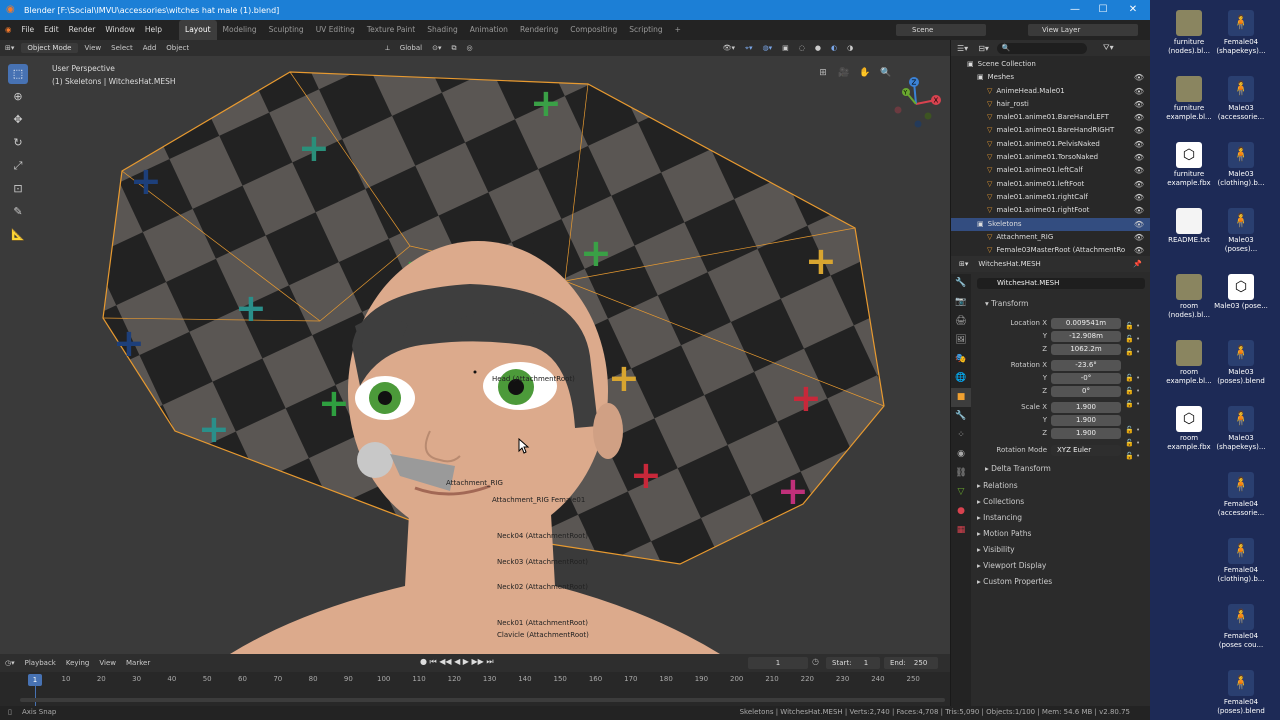 This screenshot has height=720, width=1280. I want to click on material-tab-icon: ●, so click(961, 511).